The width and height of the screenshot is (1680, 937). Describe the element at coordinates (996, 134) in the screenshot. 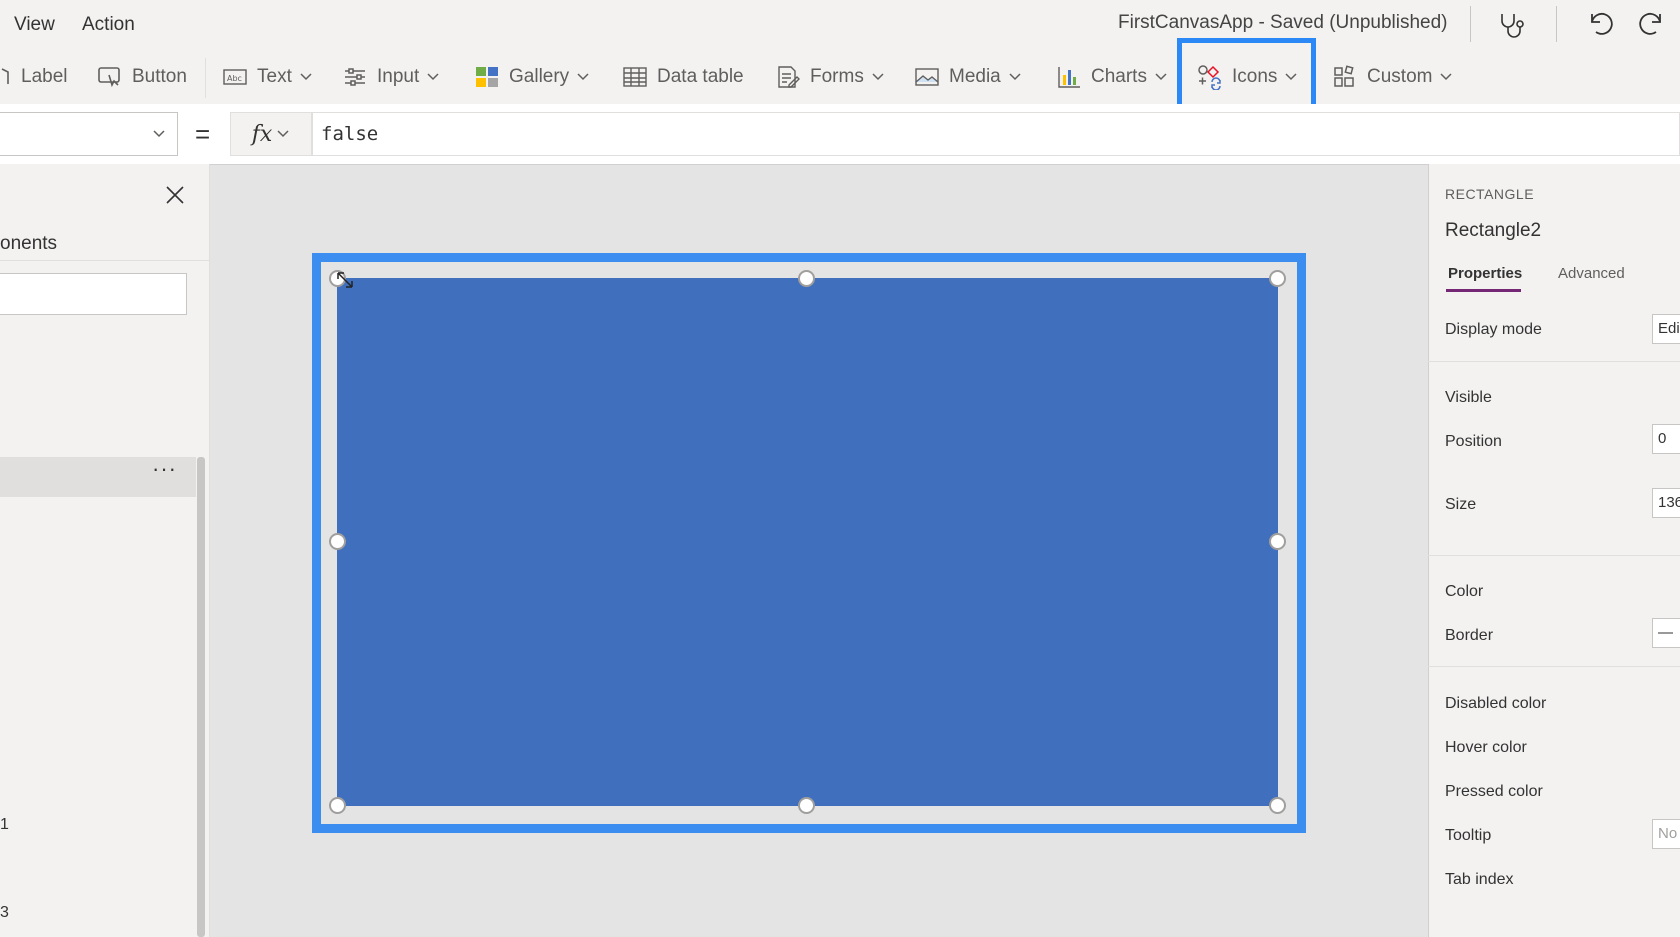

I see `formula-input: false` at that location.